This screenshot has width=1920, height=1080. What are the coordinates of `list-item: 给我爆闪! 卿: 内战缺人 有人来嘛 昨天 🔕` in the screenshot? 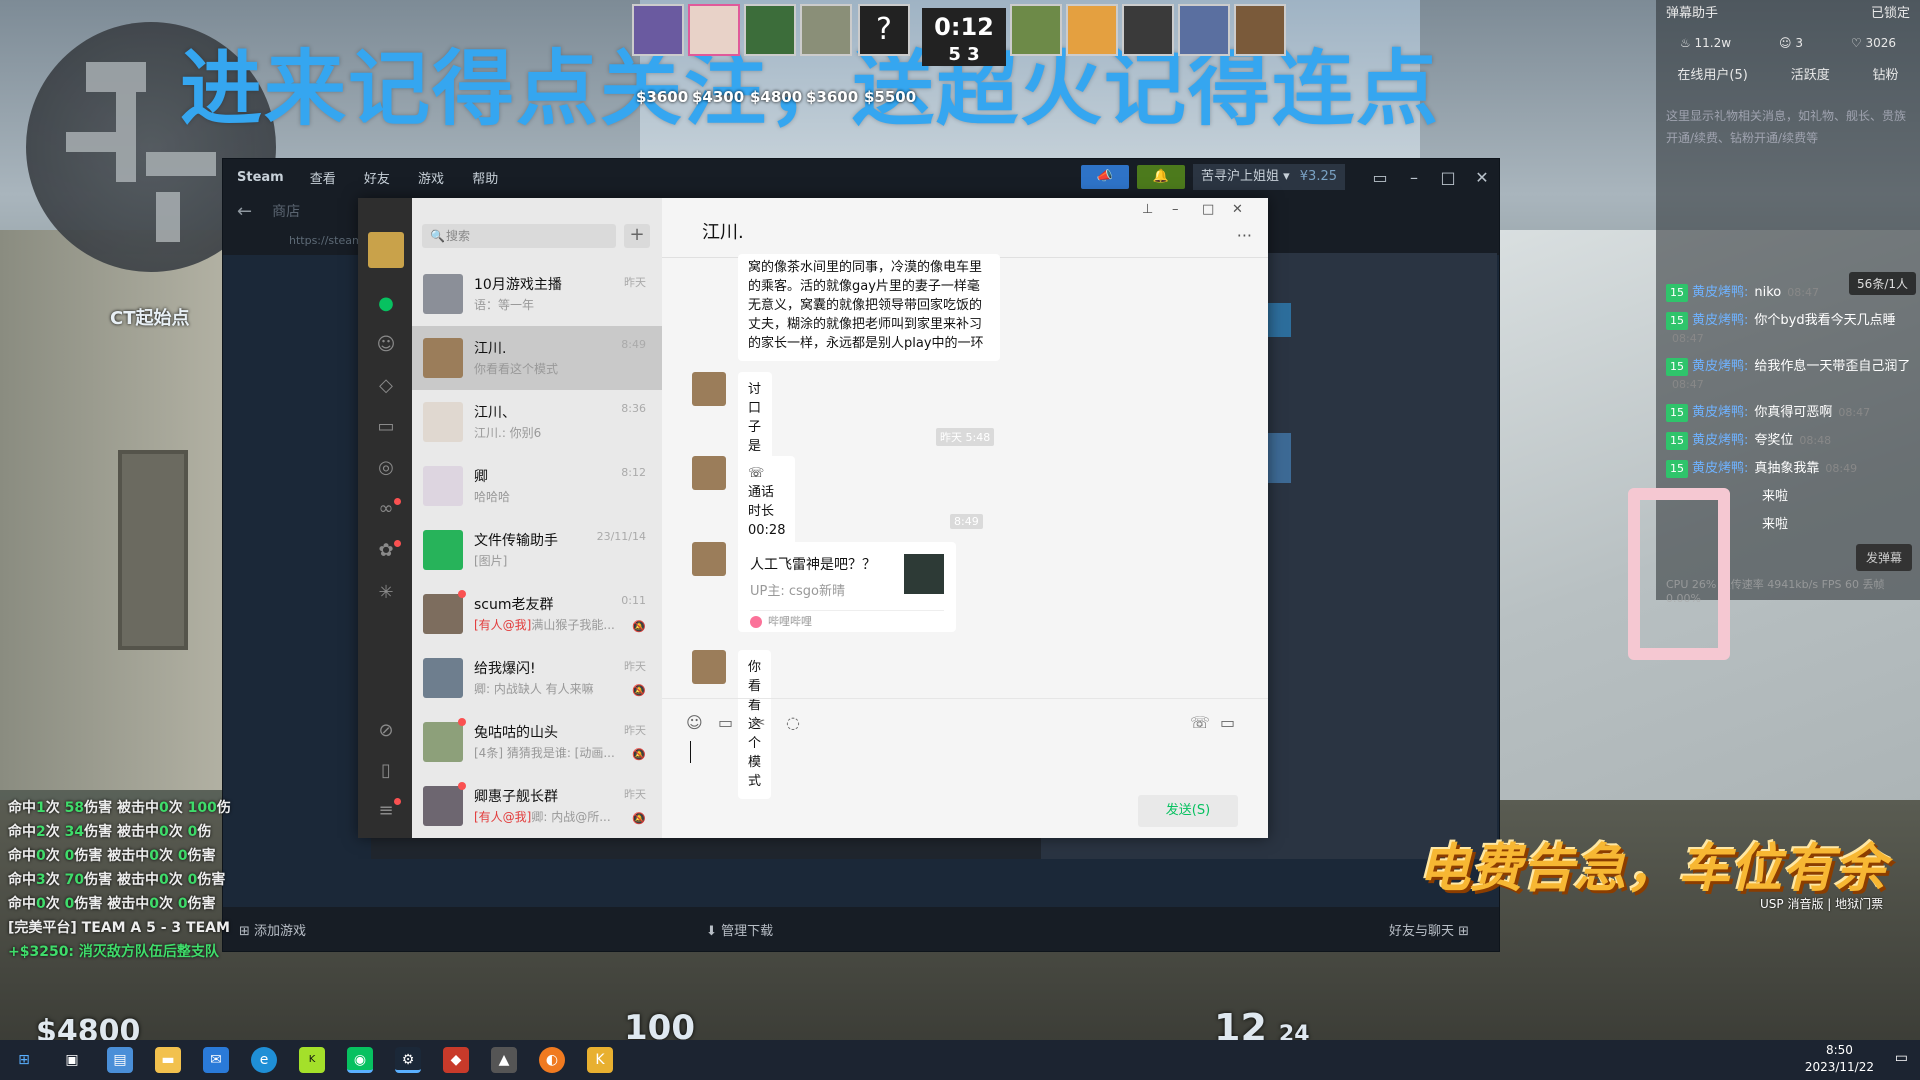 It's located at (537, 678).